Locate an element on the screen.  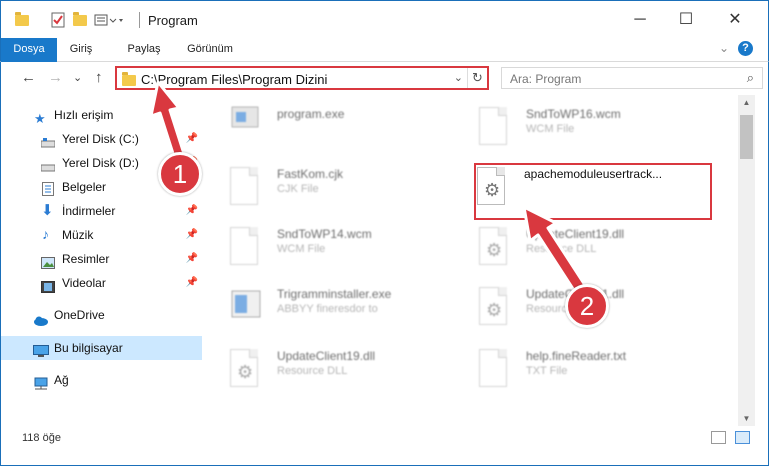
file-name: SndToWP16.wcm is located at coordinates (573, 114).